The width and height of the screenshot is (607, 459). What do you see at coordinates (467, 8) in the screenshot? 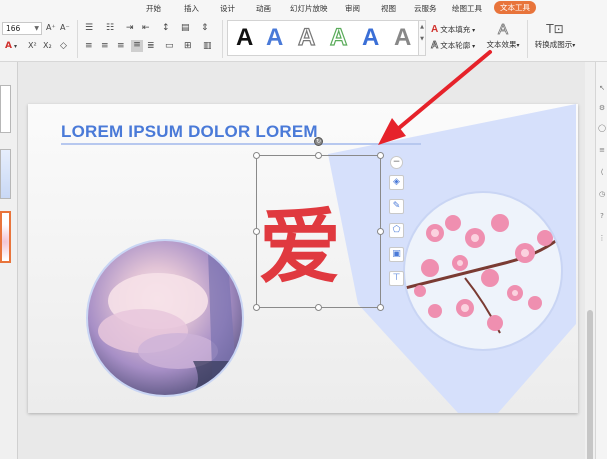
I see `menu-drawing-tools: 绘图工具` at bounding box center [467, 8].